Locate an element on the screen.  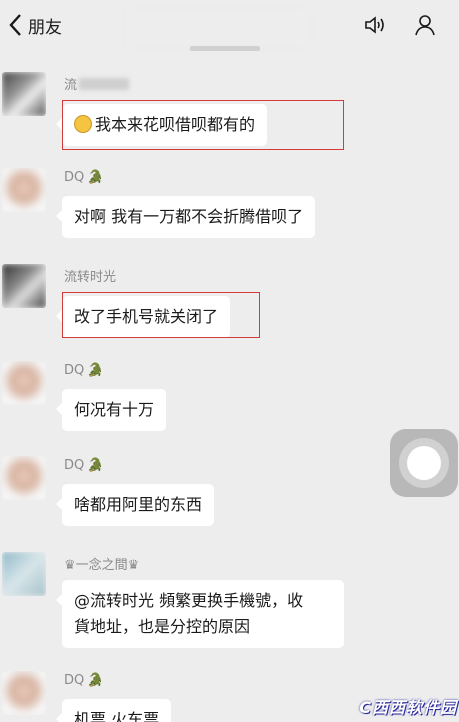
top-bar: 朋友 is located at coordinates (229, 25).